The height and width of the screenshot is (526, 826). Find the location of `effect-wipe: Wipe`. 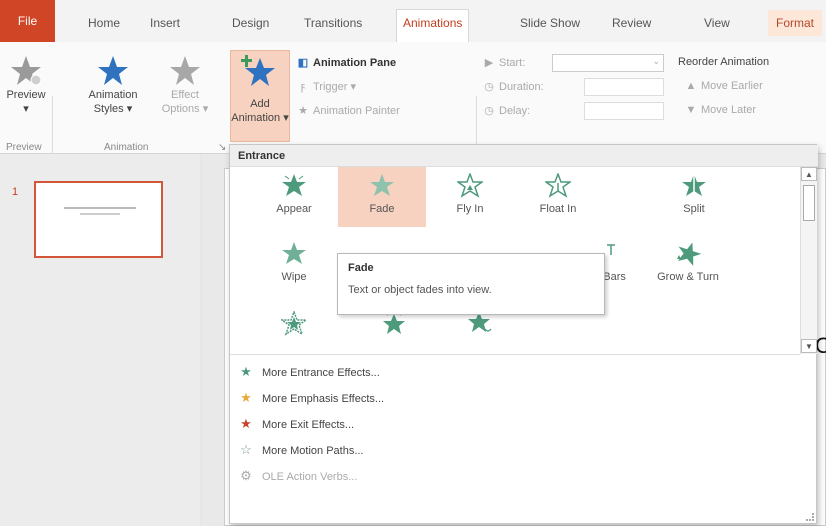

effect-wipe: Wipe is located at coordinates (294, 265).